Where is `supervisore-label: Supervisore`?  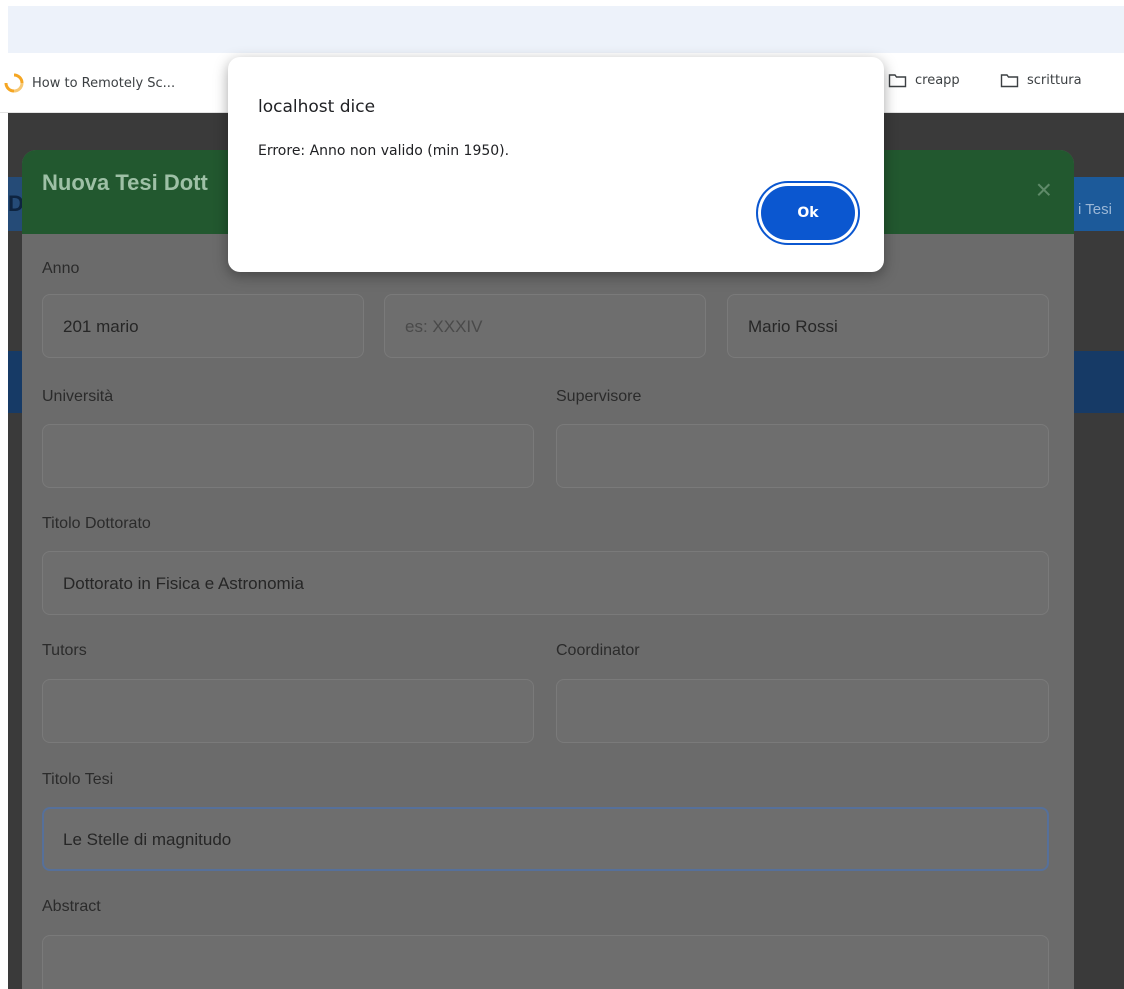
supervisore-label: Supervisore is located at coordinates (599, 396).